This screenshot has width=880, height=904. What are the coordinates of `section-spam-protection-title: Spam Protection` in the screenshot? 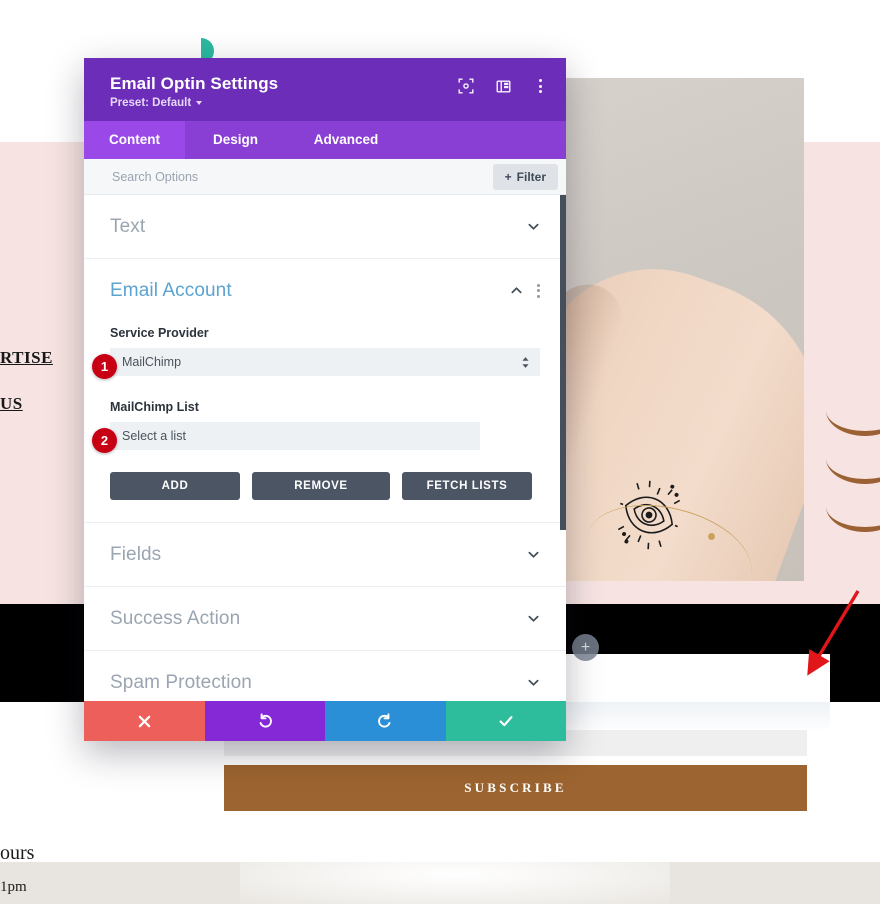 It's located at (181, 682).